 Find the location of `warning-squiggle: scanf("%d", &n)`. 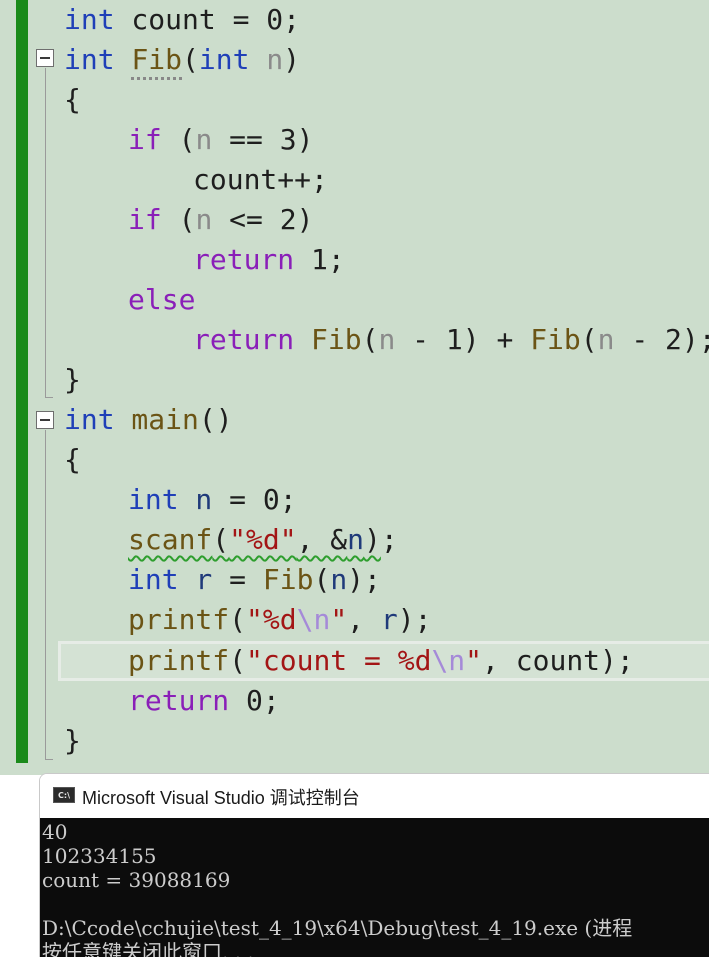

warning-squiggle: scanf("%d", &n) is located at coordinates (254, 539).